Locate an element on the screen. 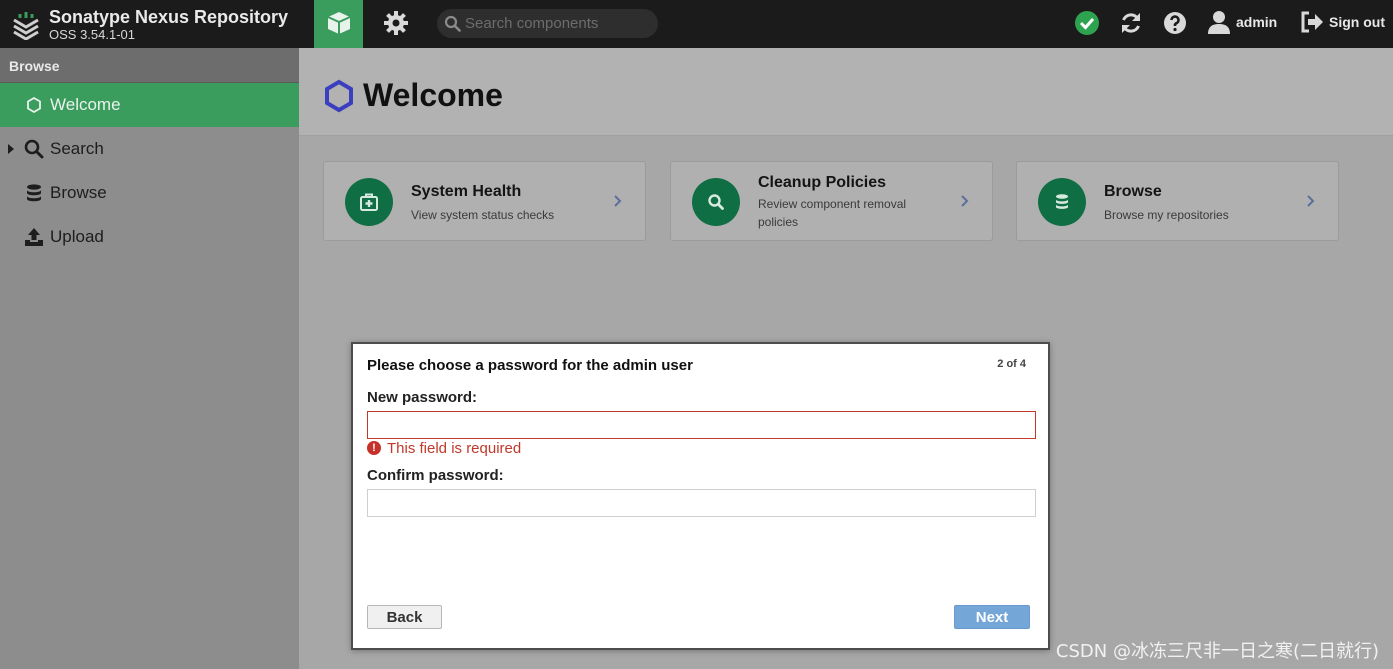 This screenshot has width=1393, height=669. sidebar-item-label: Welcome is located at coordinates (85, 104).